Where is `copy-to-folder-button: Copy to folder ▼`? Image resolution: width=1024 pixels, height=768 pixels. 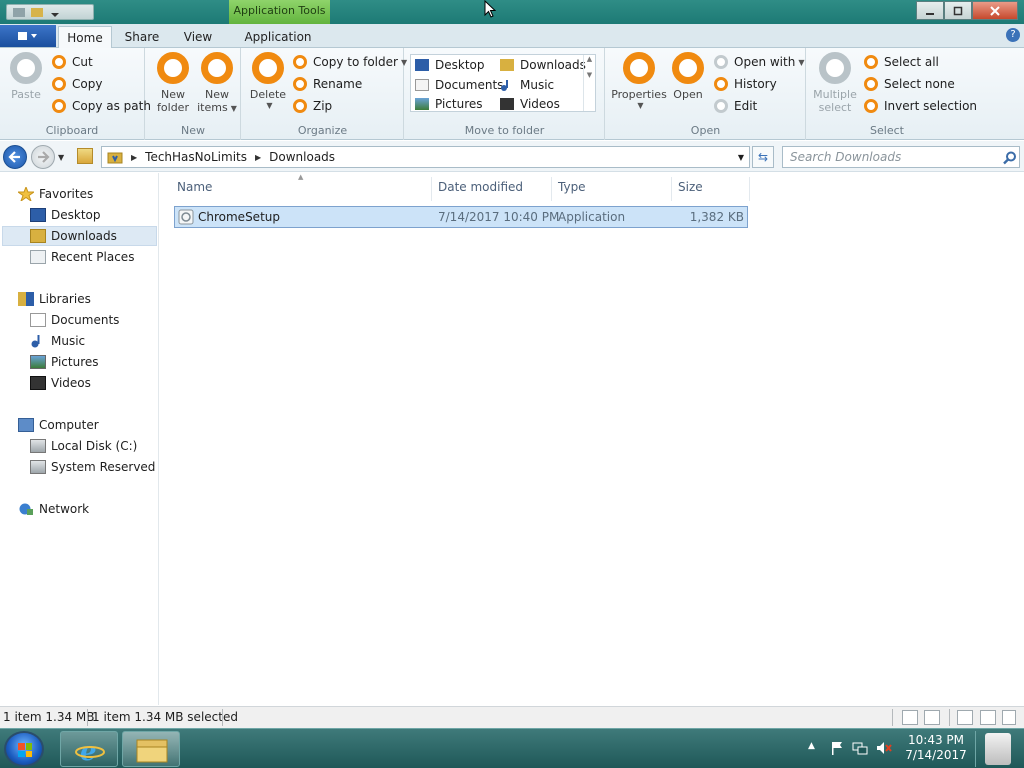 copy-to-folder-button: Copy to folder ▼ is located at coordinates (350, 62).